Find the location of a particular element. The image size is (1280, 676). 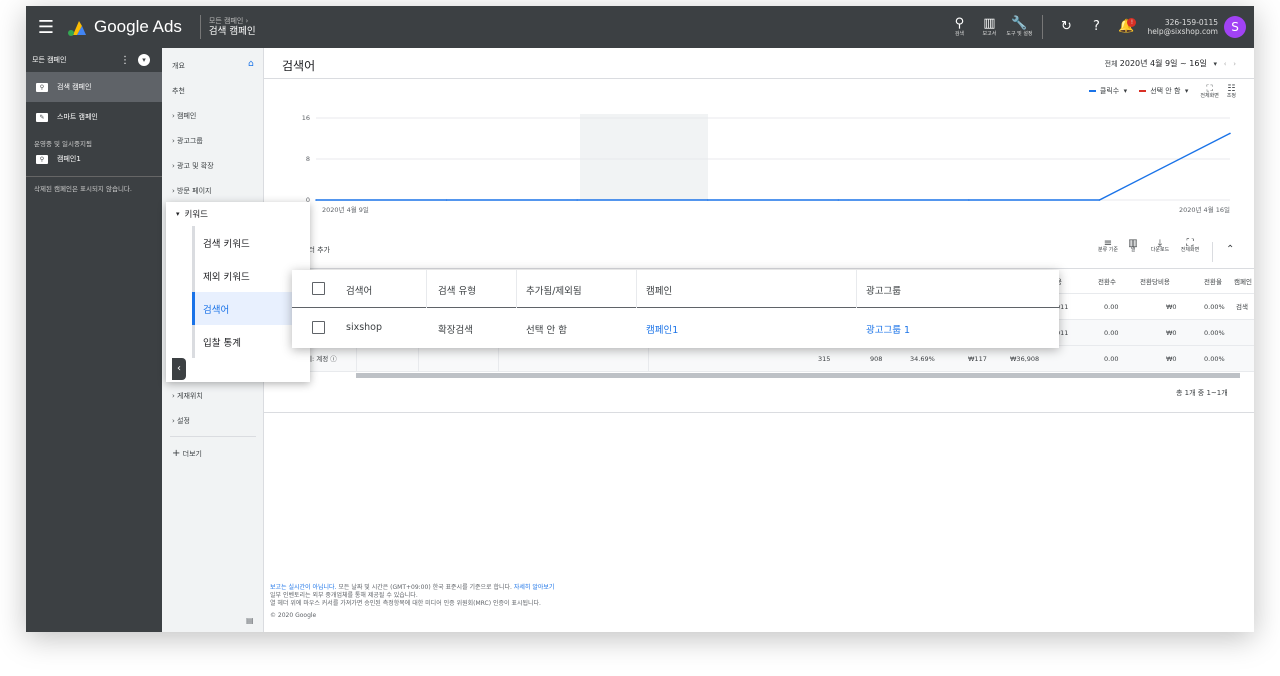

popup-header-adgroup: 광고그룹 is located at coordinates (883, 290).